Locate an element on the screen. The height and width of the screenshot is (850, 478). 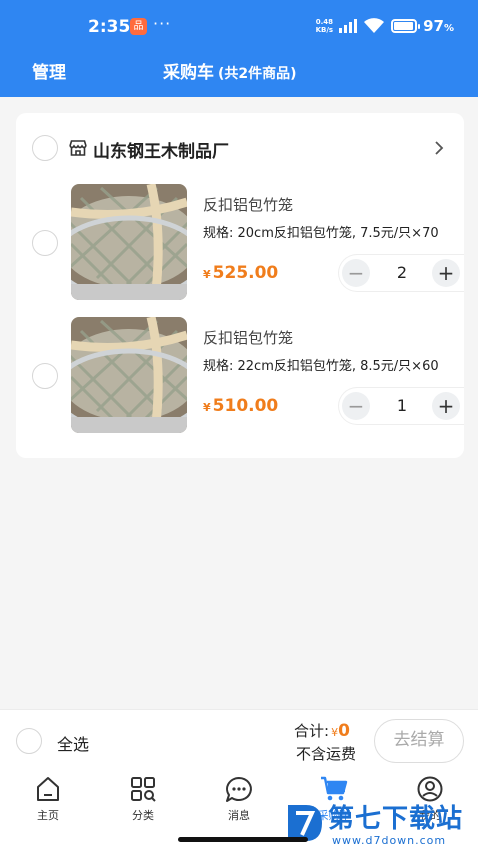
more-notifications-icon: ··· is located at coordinates (162, 23).